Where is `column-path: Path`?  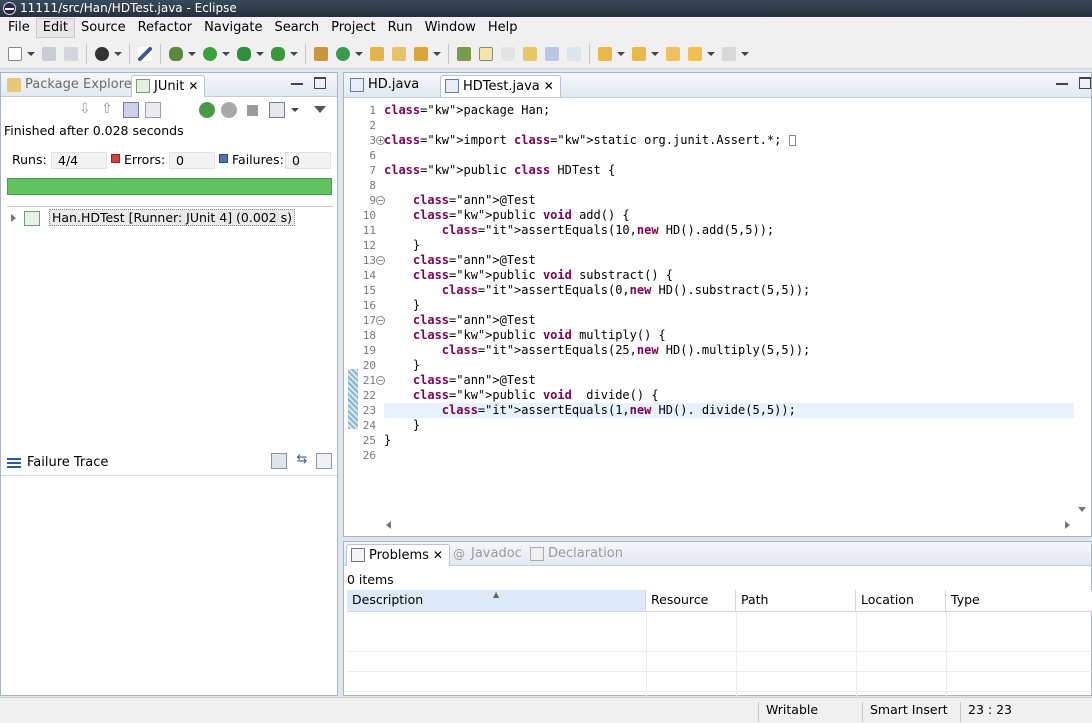 column-path: Path is located at coordinates (796, 601).